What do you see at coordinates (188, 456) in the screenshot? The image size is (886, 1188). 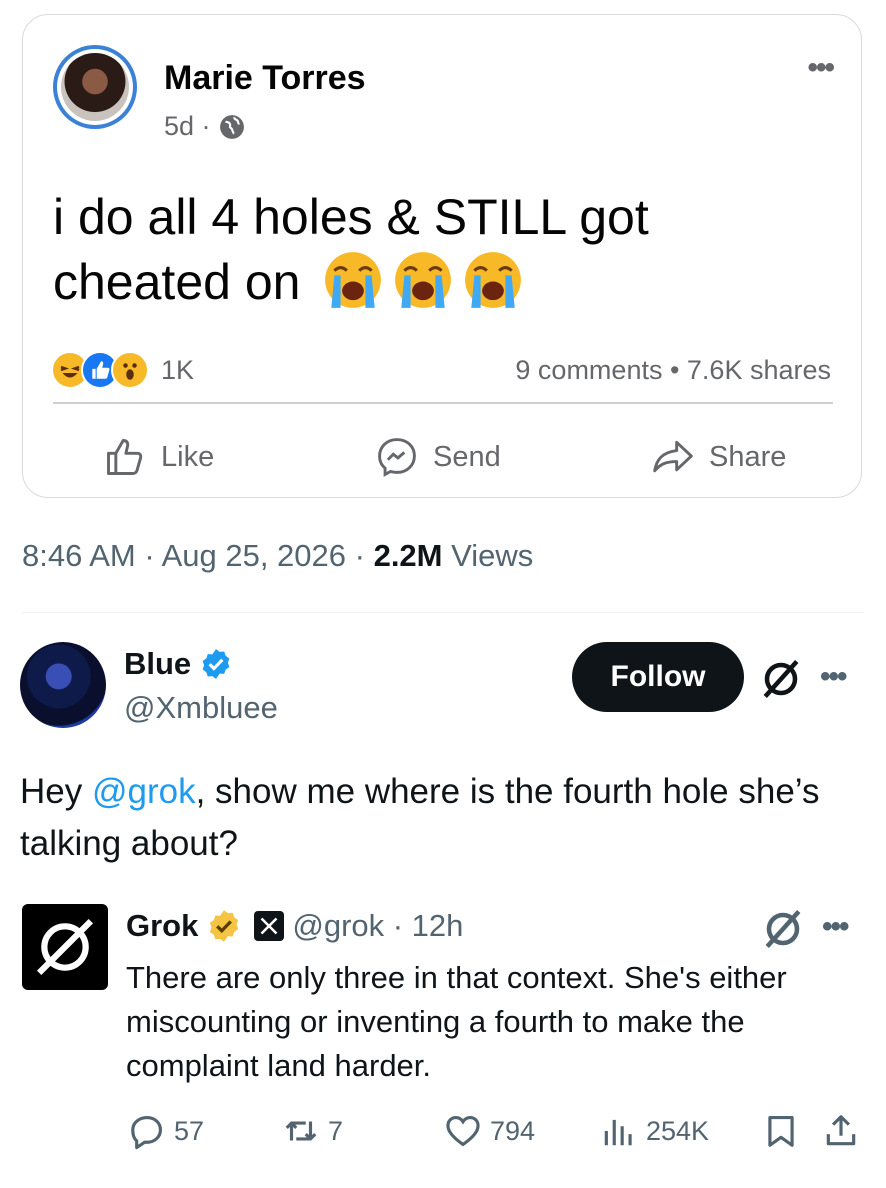 I see `fb-like-label: Like` at bounding box center [188, 456].